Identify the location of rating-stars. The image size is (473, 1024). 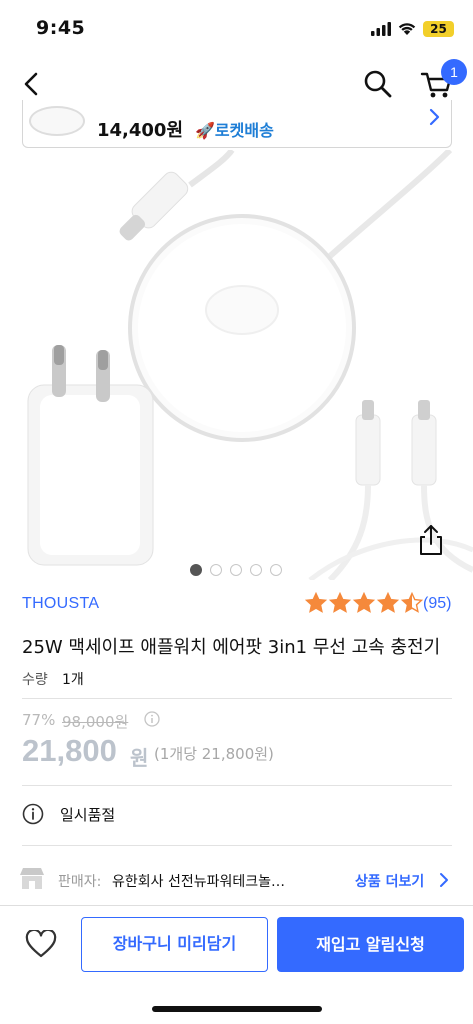
(364, 603).